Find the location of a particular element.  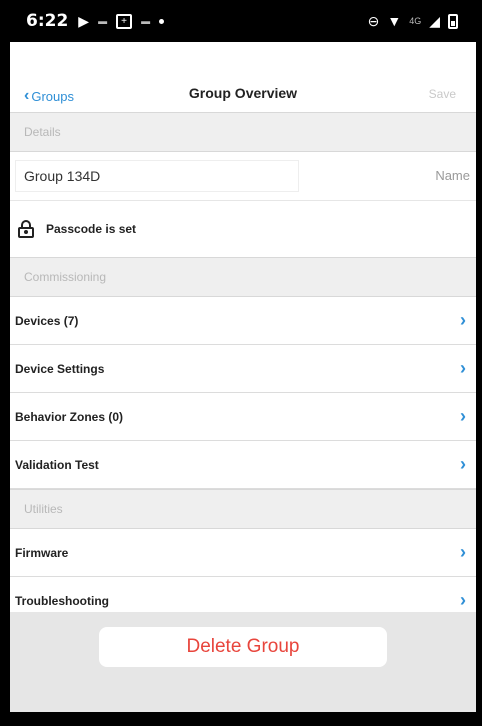

navigation-bar: ‹ Groups Group Overview Save is located at coordinates (243, 77).